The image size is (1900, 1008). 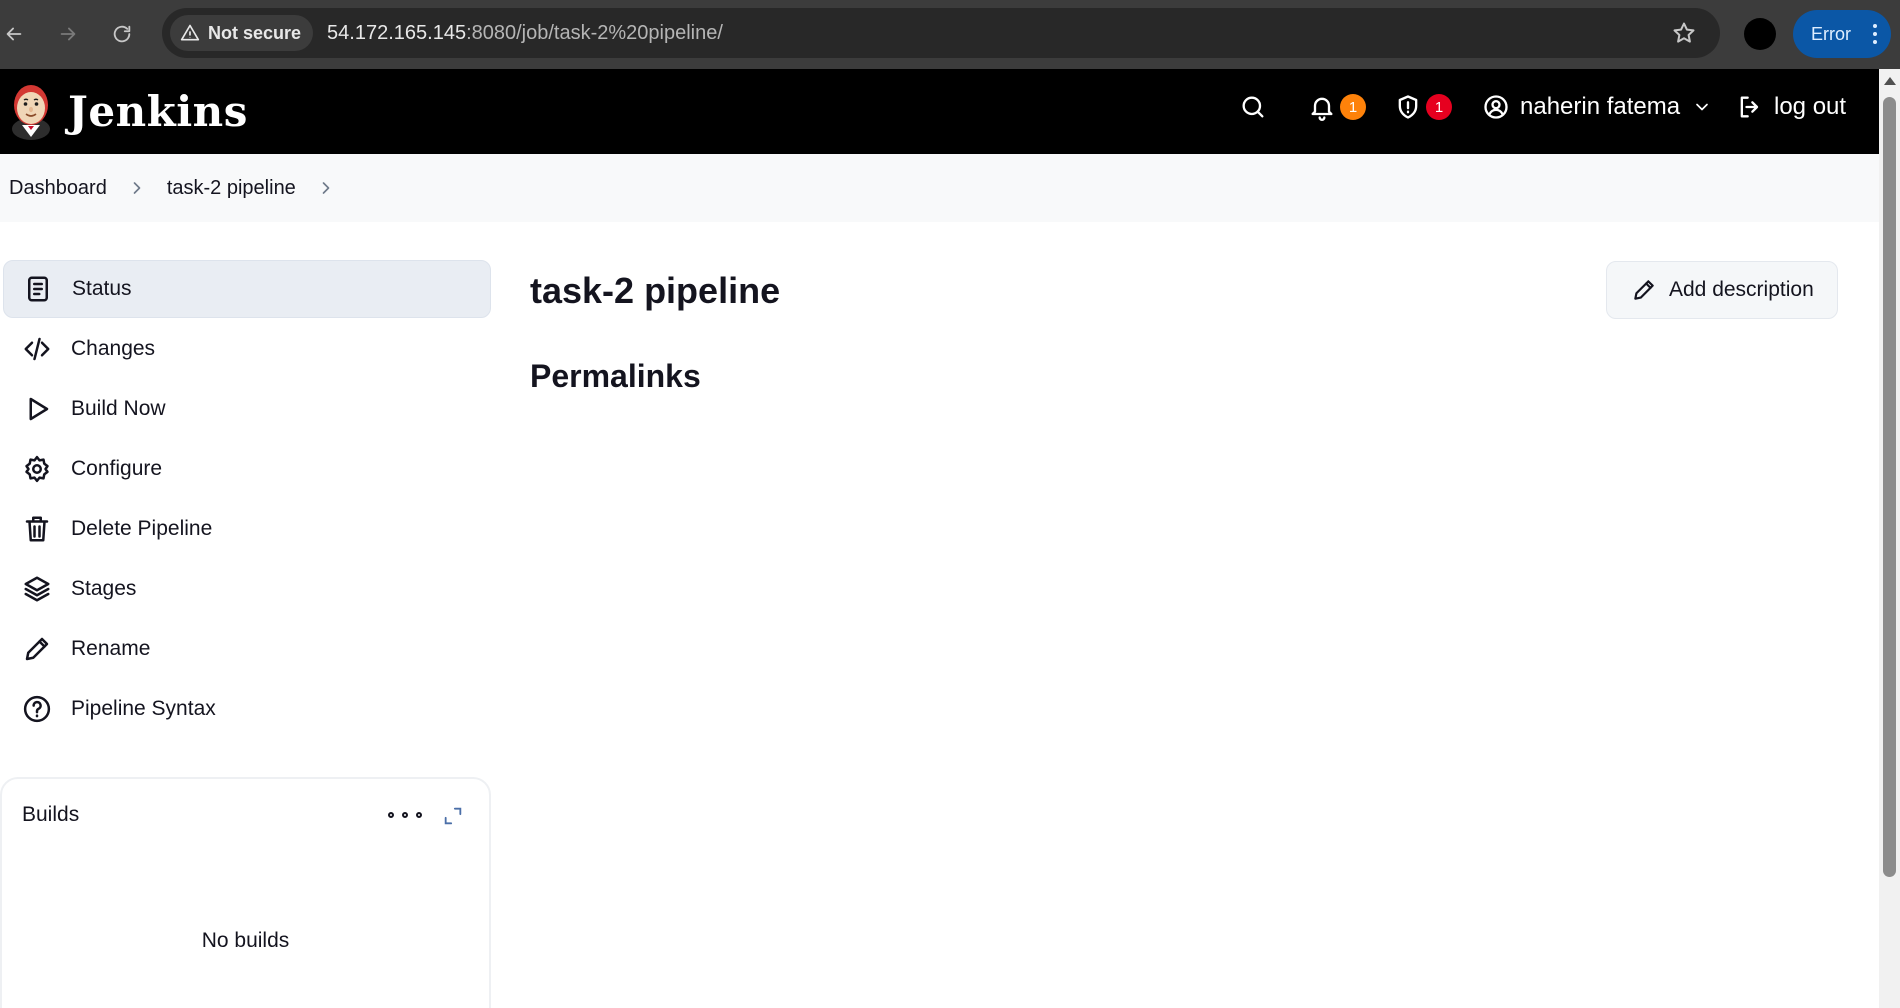 I want to click on jenkins-butler-icon, so click(x=31, y=112).